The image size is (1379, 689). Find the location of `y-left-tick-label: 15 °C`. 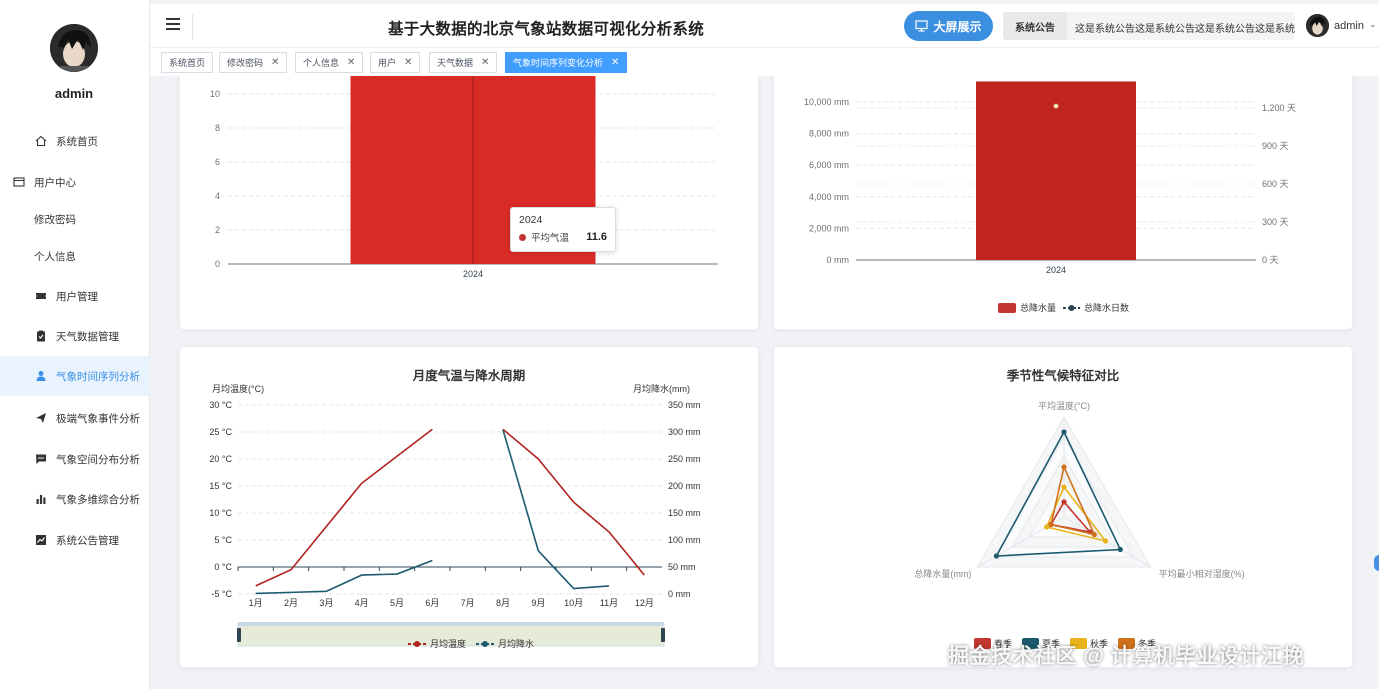

y-left-tick-label: 15 °C is located at coordinates (220, 486).